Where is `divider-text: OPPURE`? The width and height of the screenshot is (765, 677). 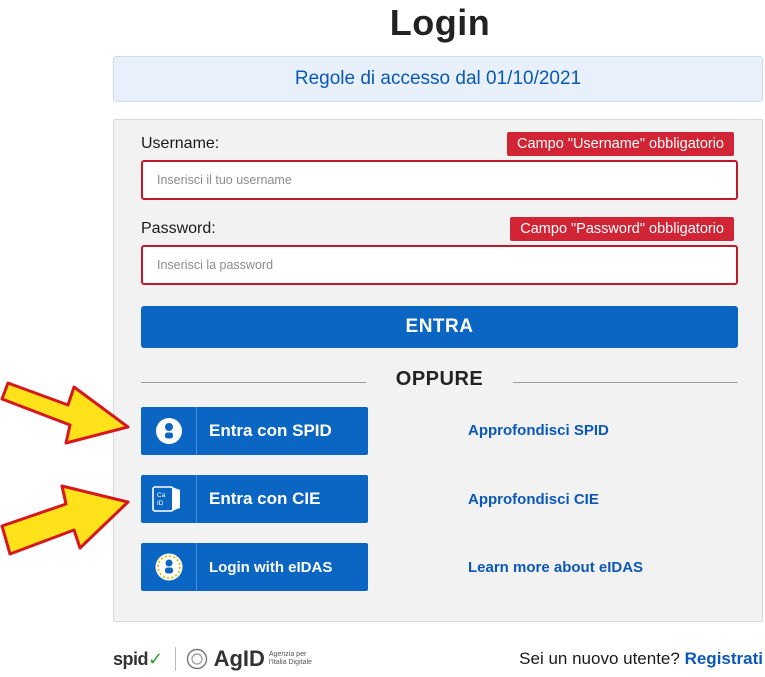 divider-text: OPPURE is located at coordinates (439, 379).